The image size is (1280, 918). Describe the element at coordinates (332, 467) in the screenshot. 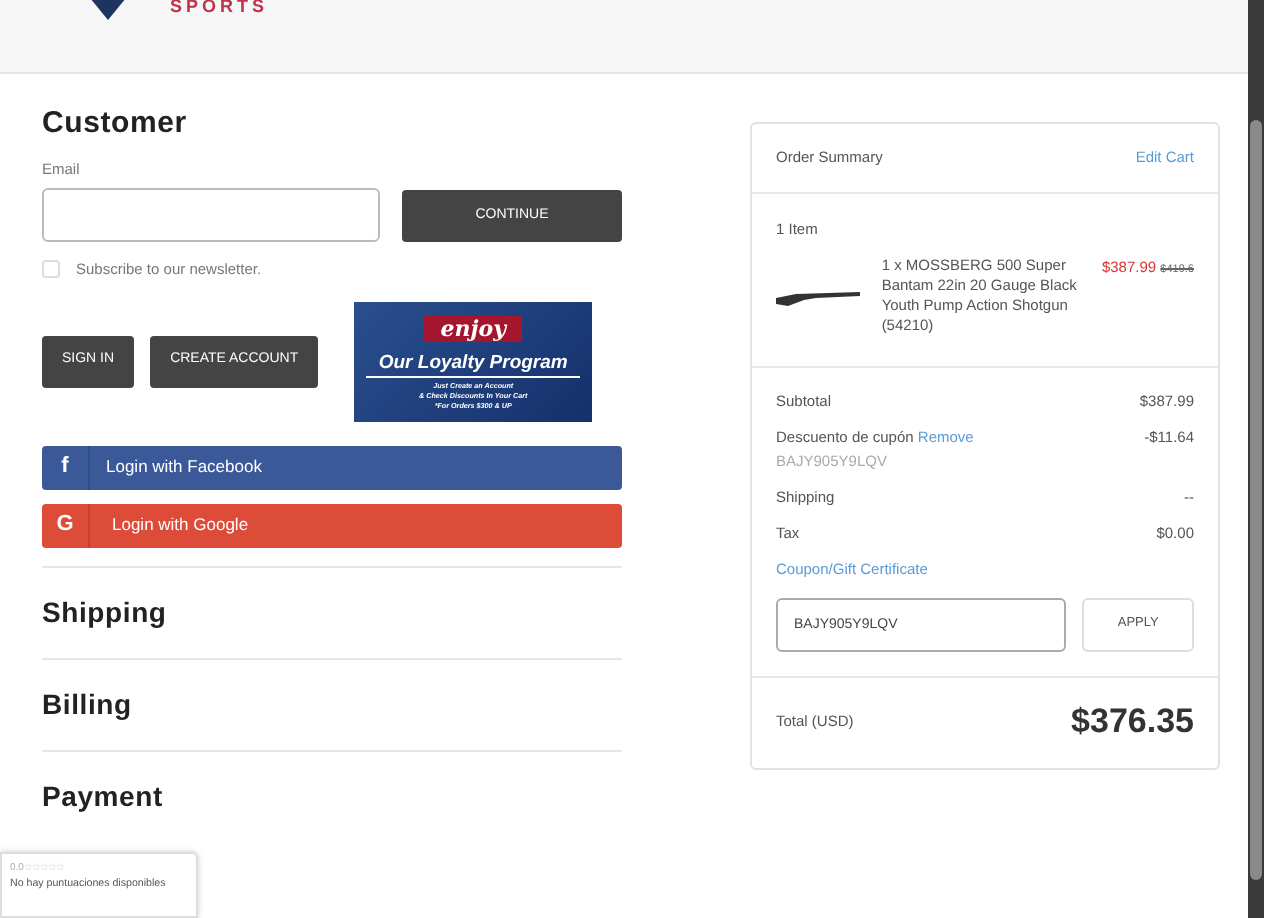

I see `facebook-login-button: f Login with Facebook` at that location.